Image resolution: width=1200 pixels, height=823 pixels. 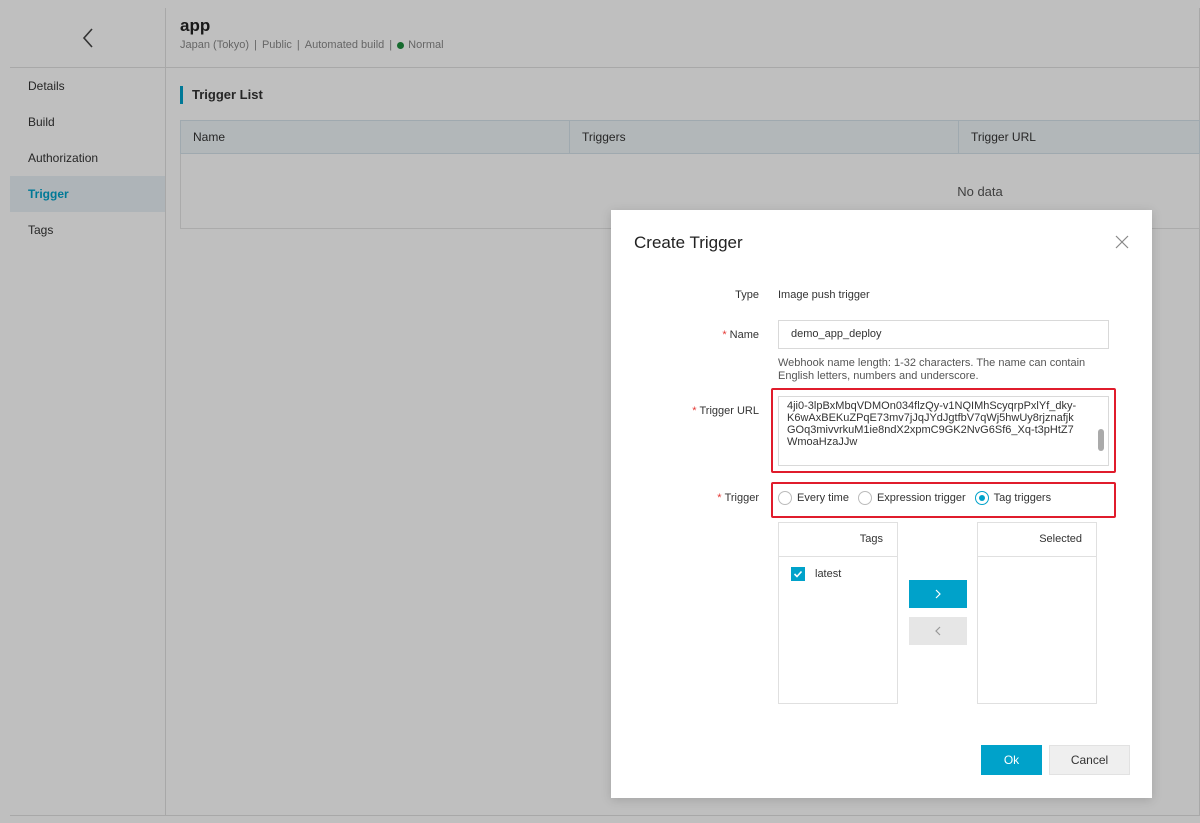 What do you see at coordinates (943, 430) in the screenshot?
I see `highlight-frame-url` at bounding box center [943, 430].